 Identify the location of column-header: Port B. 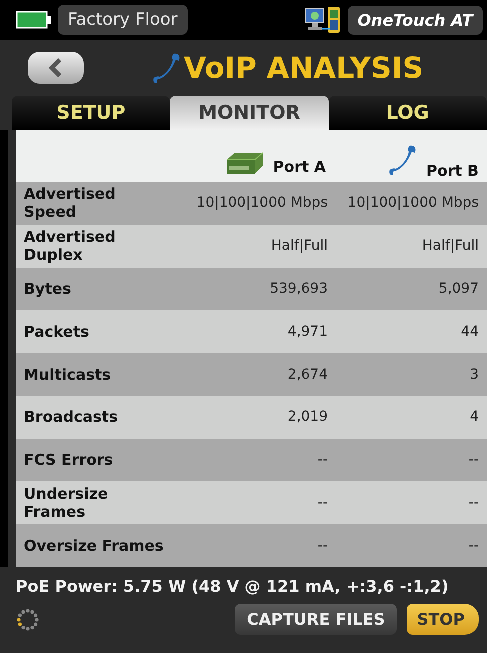
(452, 171).